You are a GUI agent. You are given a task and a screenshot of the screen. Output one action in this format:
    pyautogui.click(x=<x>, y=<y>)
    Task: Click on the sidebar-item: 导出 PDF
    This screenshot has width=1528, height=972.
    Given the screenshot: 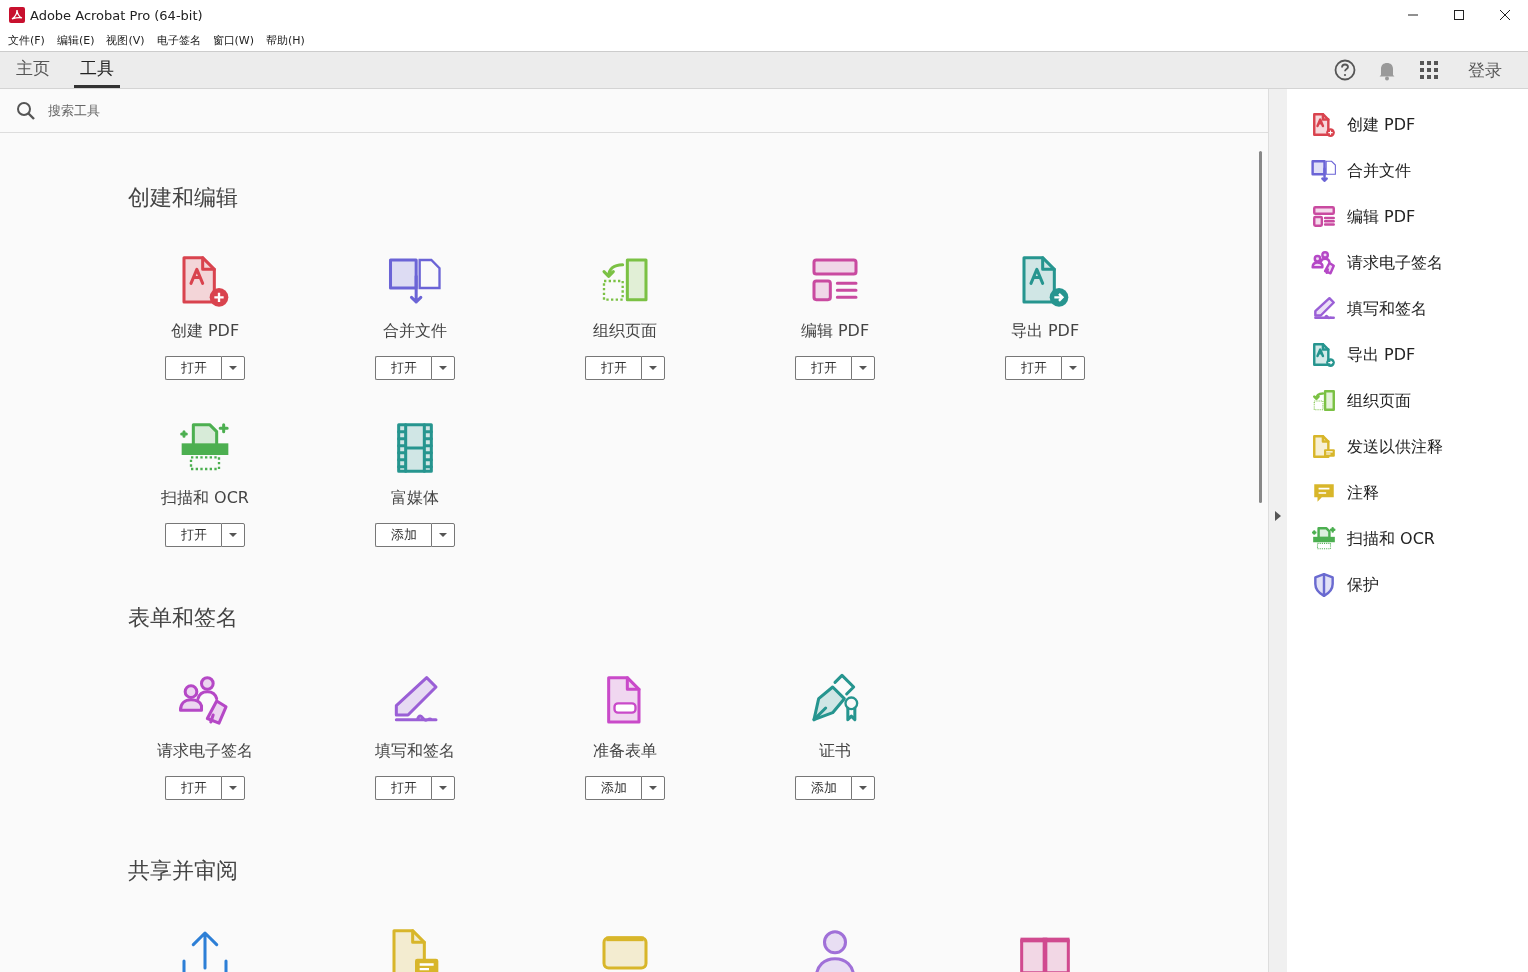 What is the action you would take?
    pyautogui.click(x=1419, y=355)
    